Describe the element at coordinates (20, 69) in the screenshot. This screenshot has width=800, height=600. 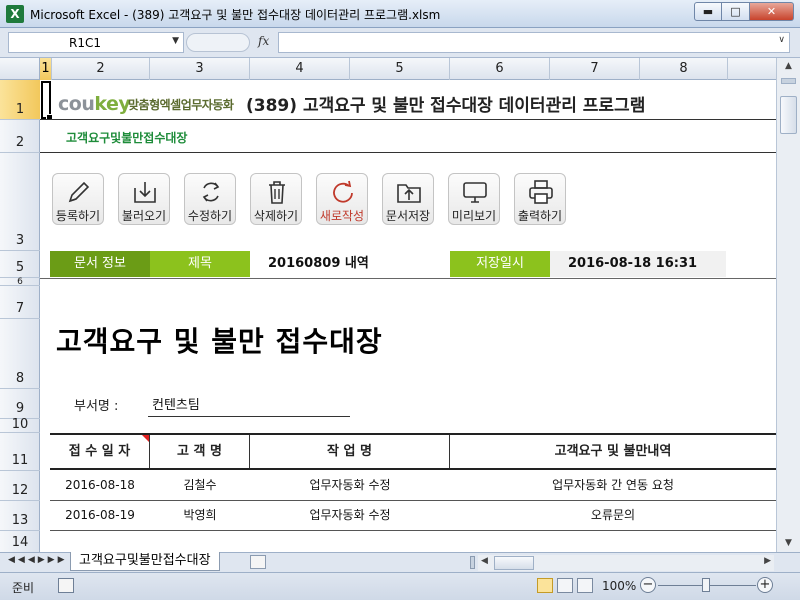
I see `select-all-corner` at that location.